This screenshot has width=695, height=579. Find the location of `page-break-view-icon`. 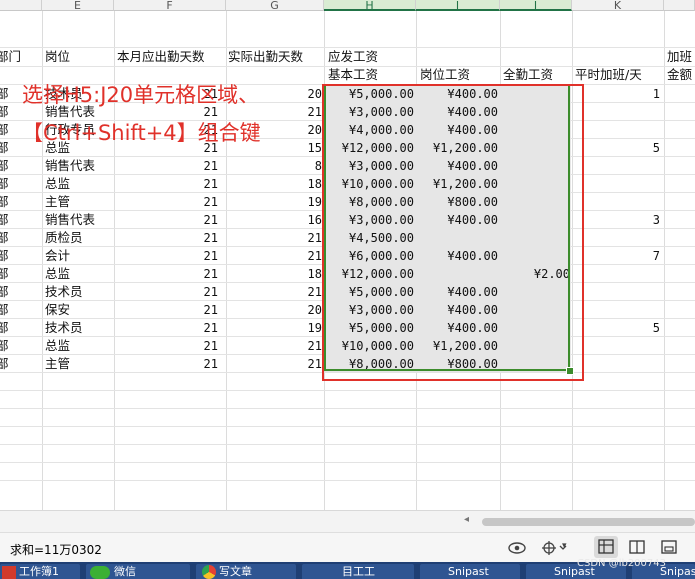

page-break-view-icon is located at coordinates (669, 548).